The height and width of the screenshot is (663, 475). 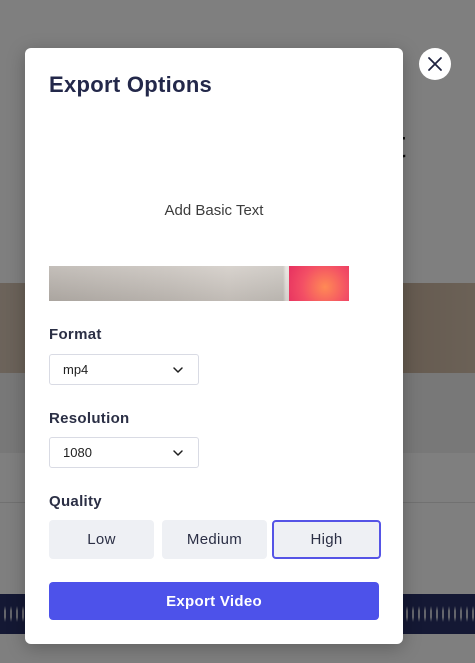 I want to click on quality-high-button: High, so click(x=326, y=539).